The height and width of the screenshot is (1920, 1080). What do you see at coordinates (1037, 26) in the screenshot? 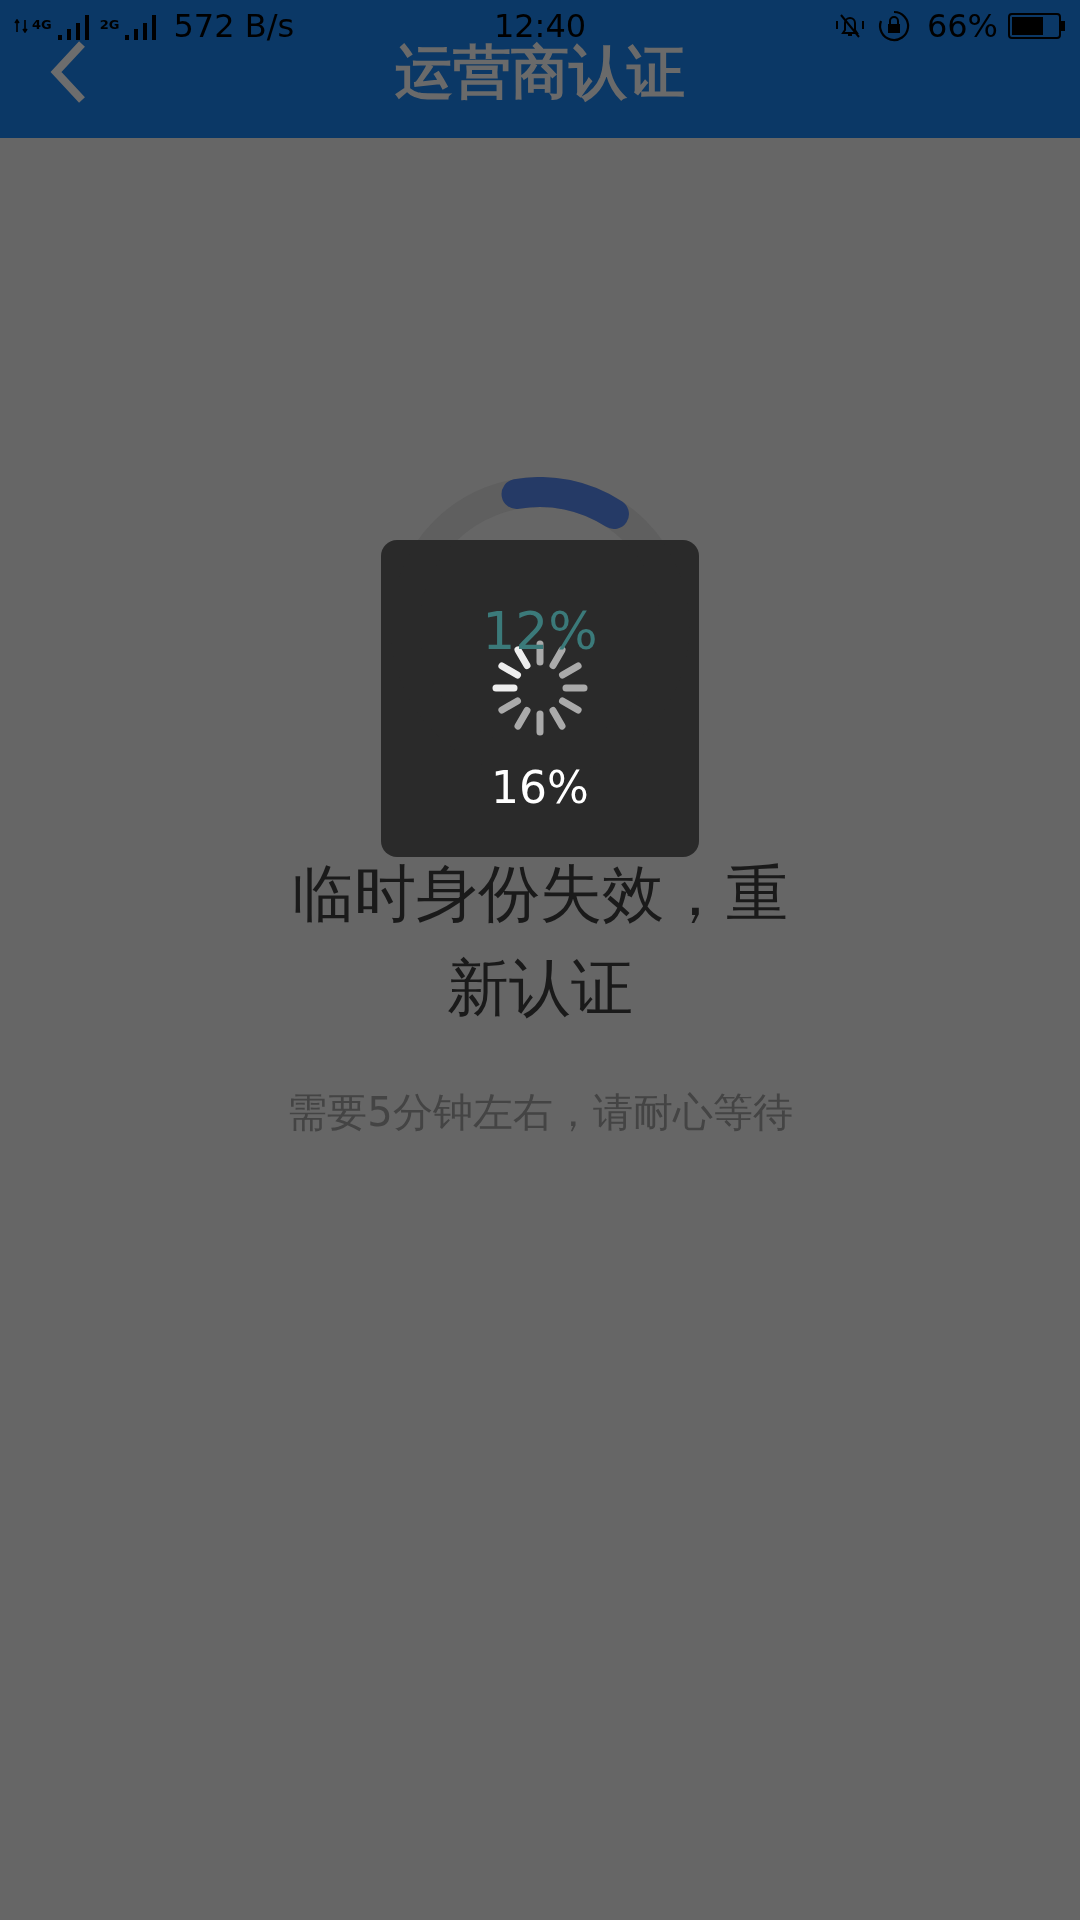
I see `battery-icon` at bounding box center [1037, 26].